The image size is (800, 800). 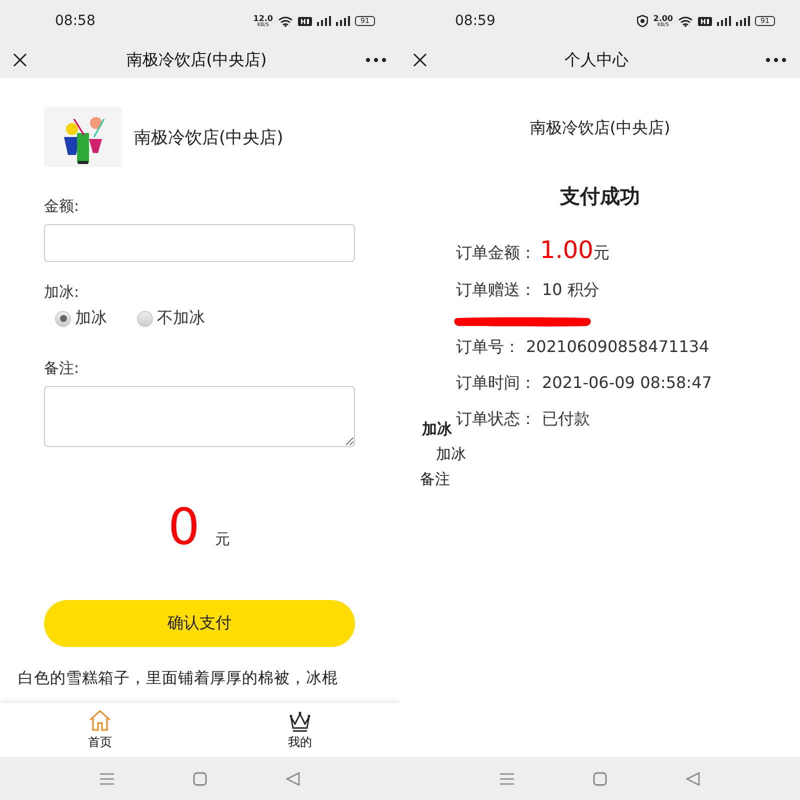 I want to click on row-value: 2021-06-09 08:58:47, so click(x=627, y=382).